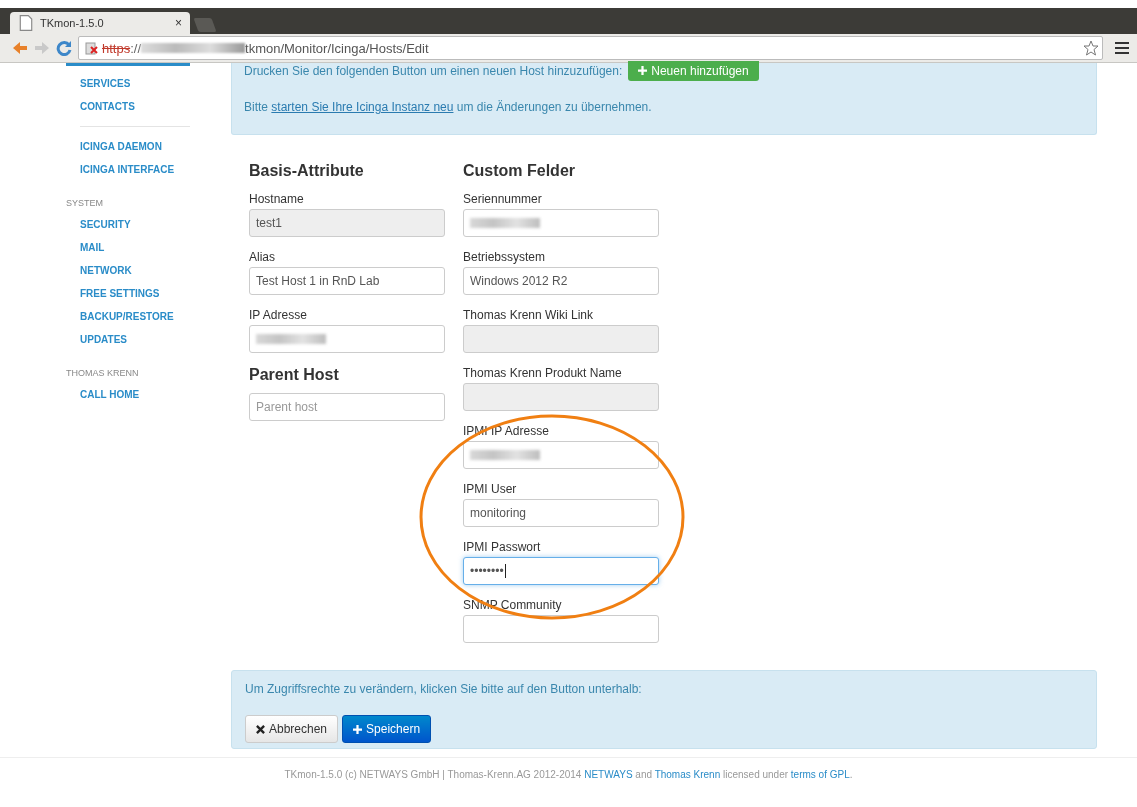 This screenshot has width=1137, height=807. I want to click on browser-tab: TKmon-1.5.0 ×, so click(100, 23).